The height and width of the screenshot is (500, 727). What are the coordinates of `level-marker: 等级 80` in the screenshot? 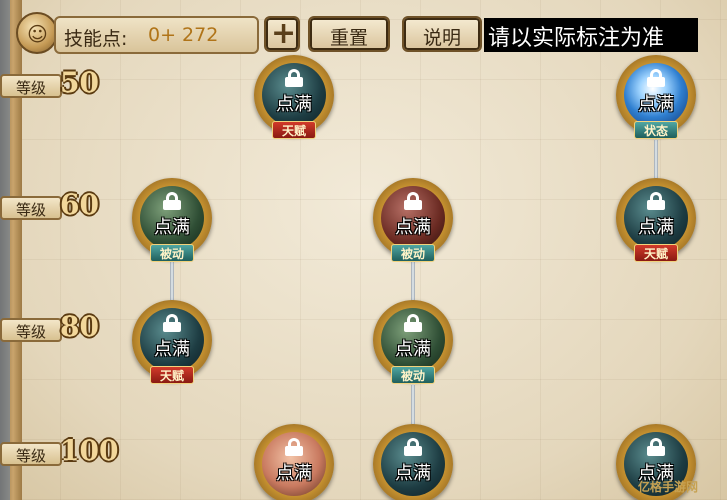 It's located at (60, 328).